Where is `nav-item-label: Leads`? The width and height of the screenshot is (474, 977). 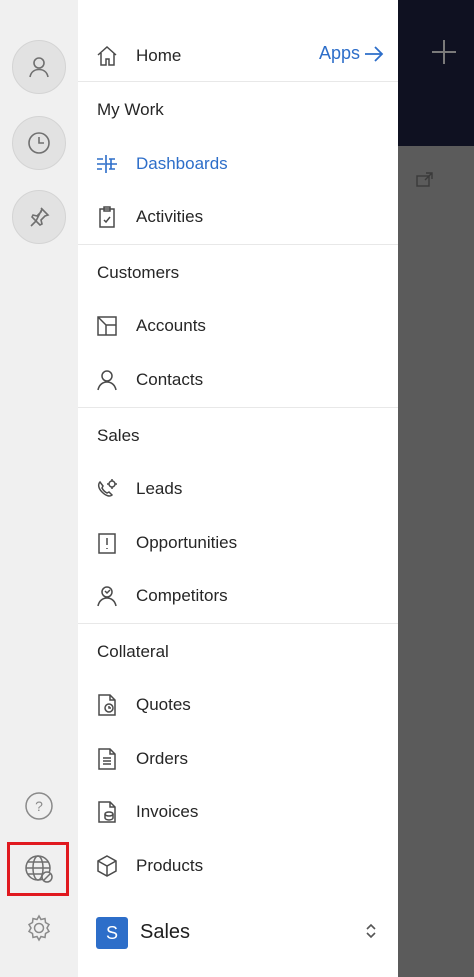 nav-item-label: Leads is located at coordinates (159, 488).